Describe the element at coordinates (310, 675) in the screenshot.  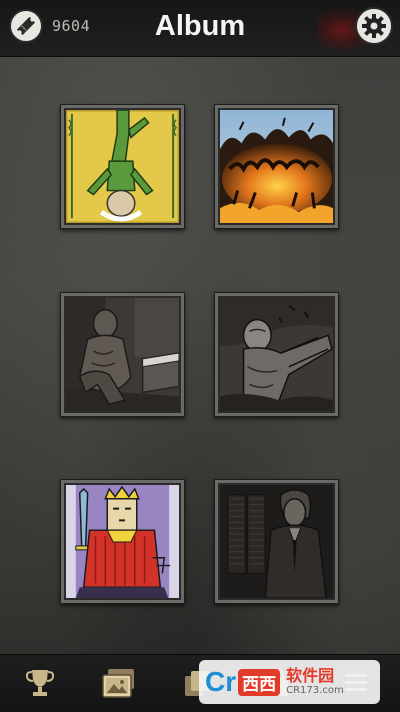
I see `watermark-title: 软件园` at that location.